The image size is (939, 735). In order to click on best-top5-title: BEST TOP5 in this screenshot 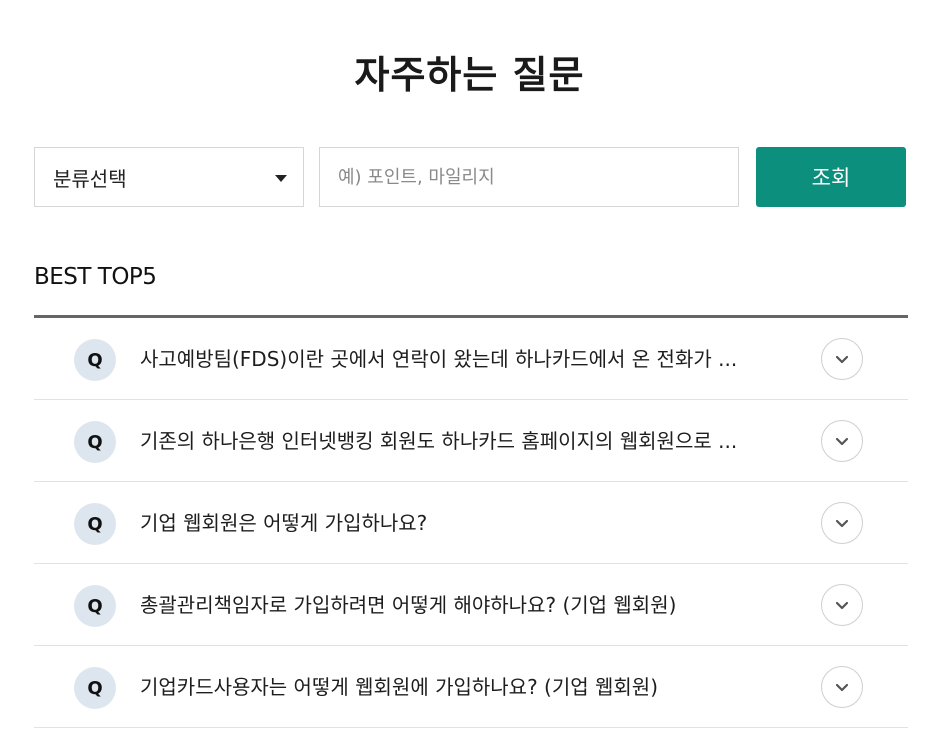, I will do `click(95, 277)`.